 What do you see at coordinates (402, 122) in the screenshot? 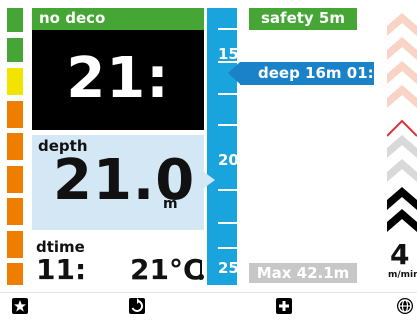
I see `ascent-rate-indicator` at bounding box center [402, 122].